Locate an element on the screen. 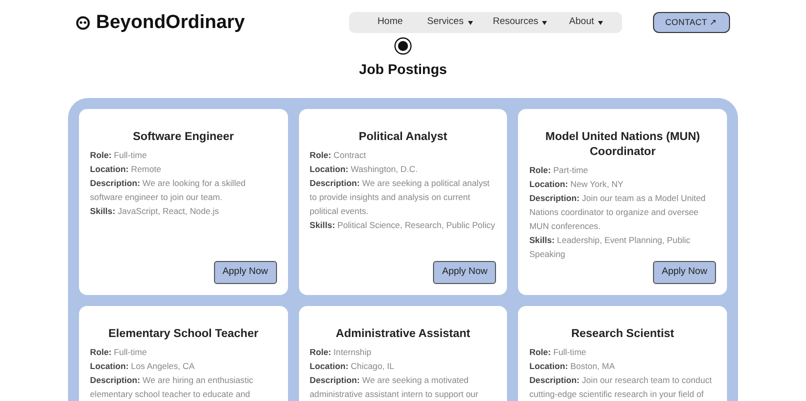  nav-dropdown: Resources is located at coordinates (531, 22).